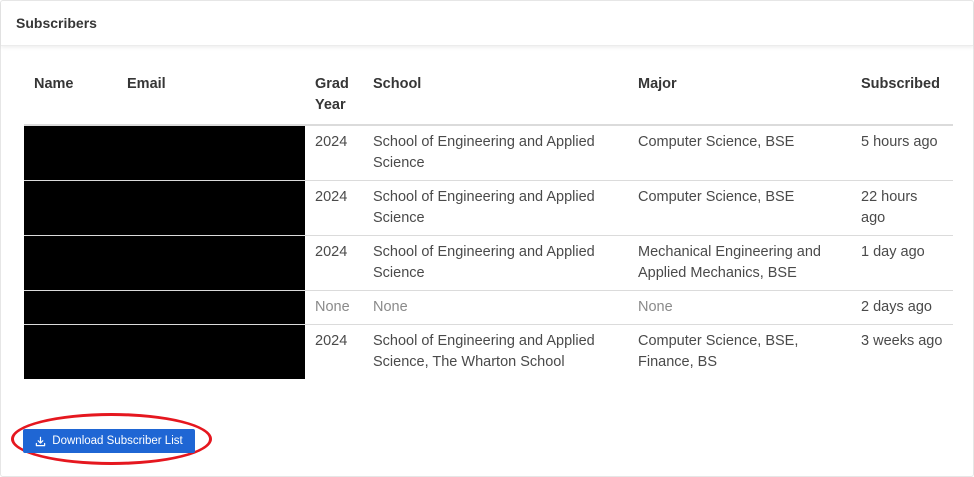  Describe the element at coordinates (902, 263) in the screenshot. I see `cell-subscribed: 1 day ago` at that location.